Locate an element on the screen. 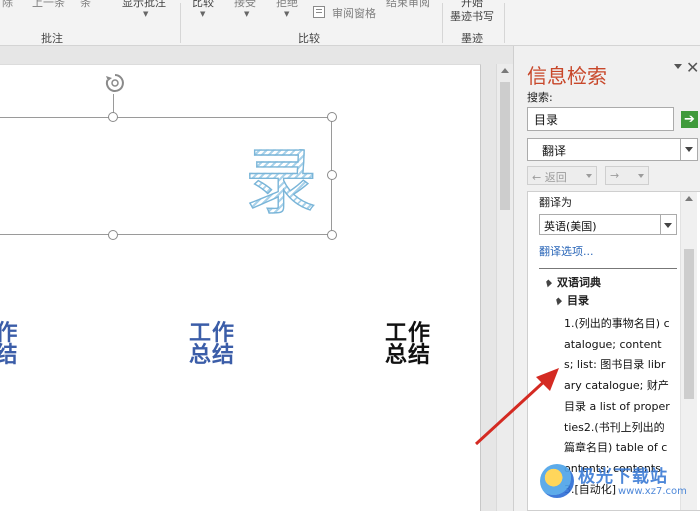 Image resolution: width=700 pixels, height=511 pixels. next-comment-button: 条 is located at coordinates (85, 5).